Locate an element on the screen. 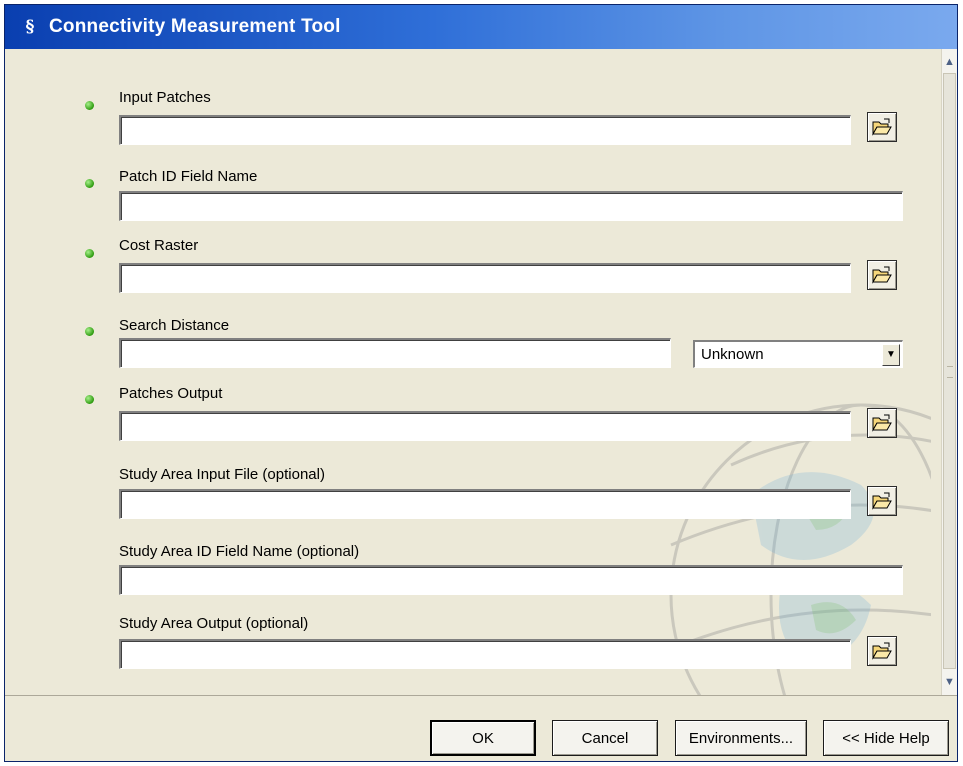 The height and width of the screenshot is (766, 963). chevron-down-icon: ▼ is located at coordinates (891, 354).